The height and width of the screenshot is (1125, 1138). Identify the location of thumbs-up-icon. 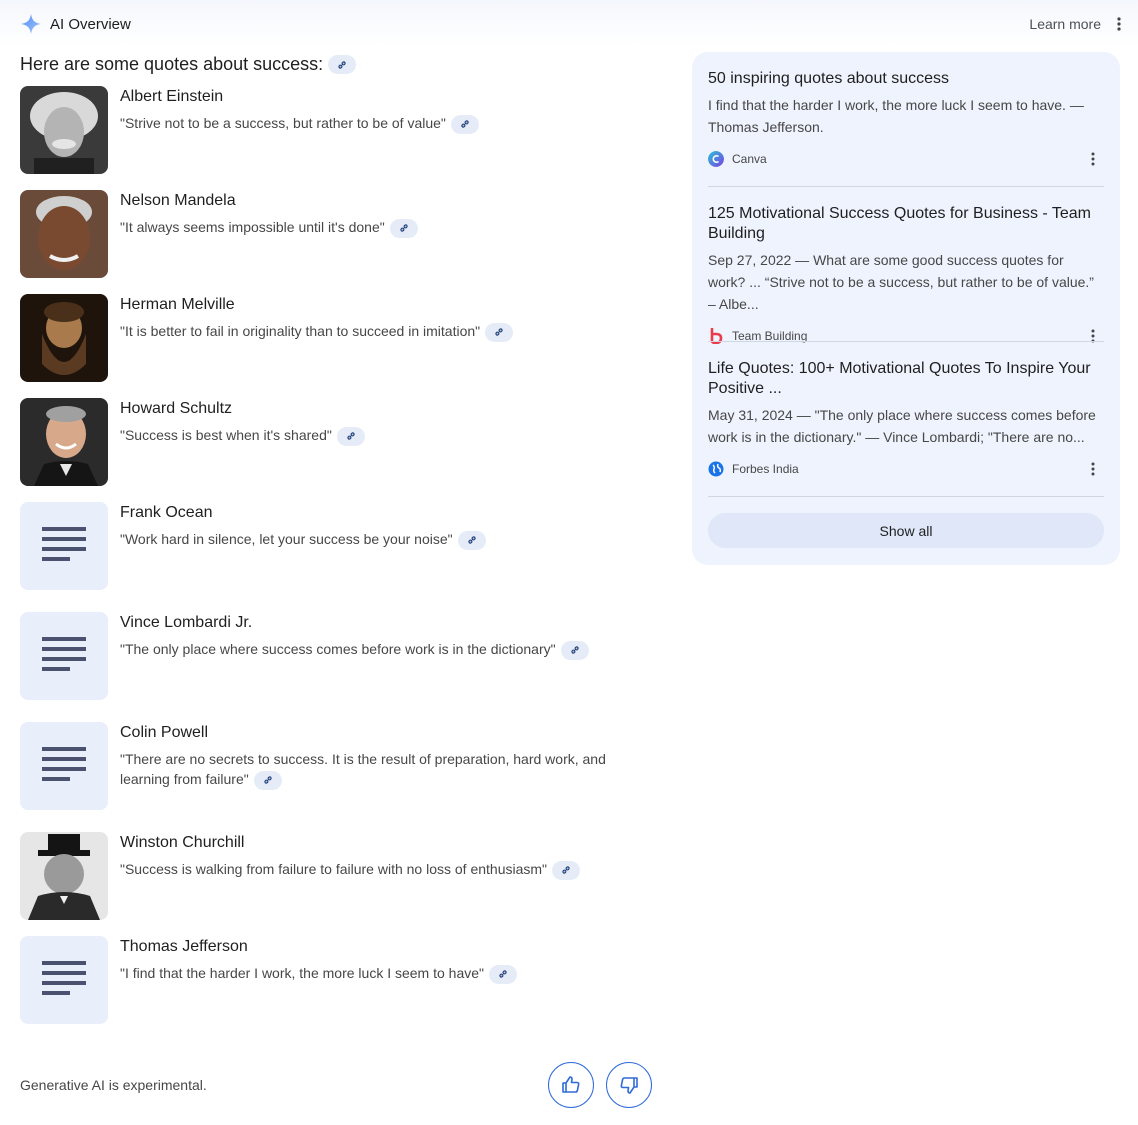
(571, 1084).